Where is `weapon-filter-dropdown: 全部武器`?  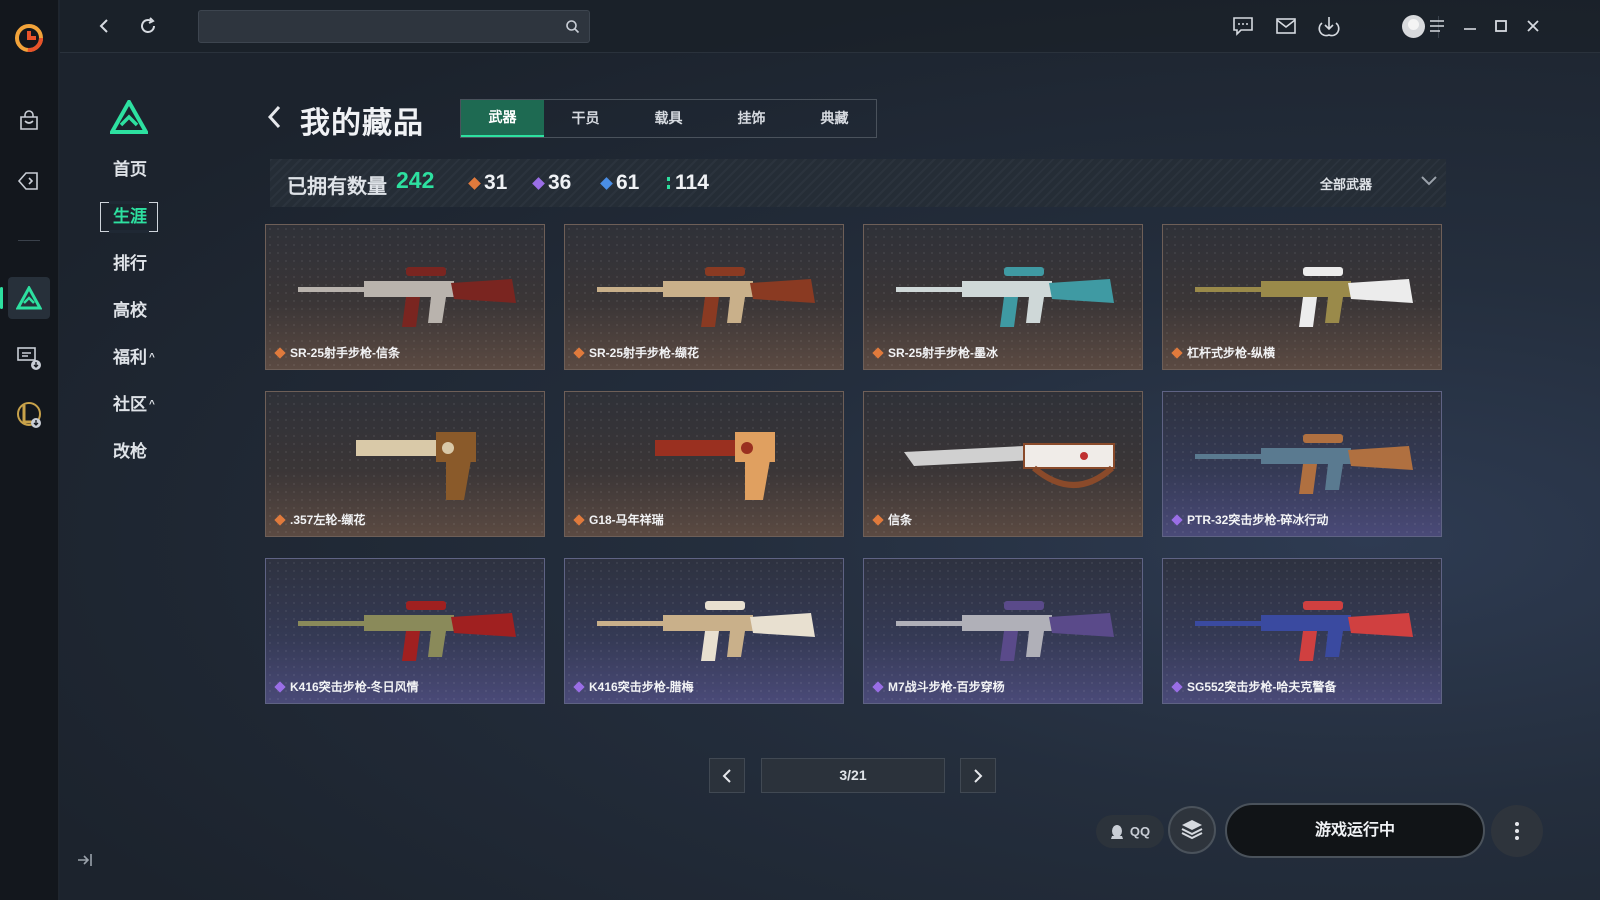 weapon-filter-dropdown: 全部武器 is located at coordinates (1346, 183).